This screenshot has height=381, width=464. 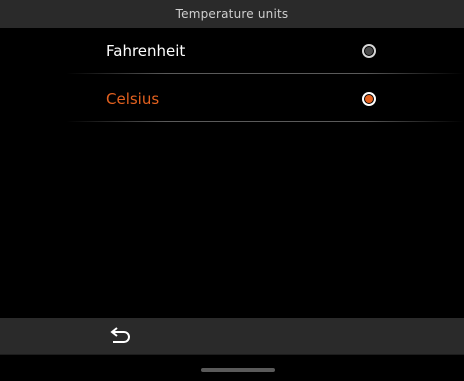 I want to click on option-celsius: Celsius, so click(x=265, y=99).